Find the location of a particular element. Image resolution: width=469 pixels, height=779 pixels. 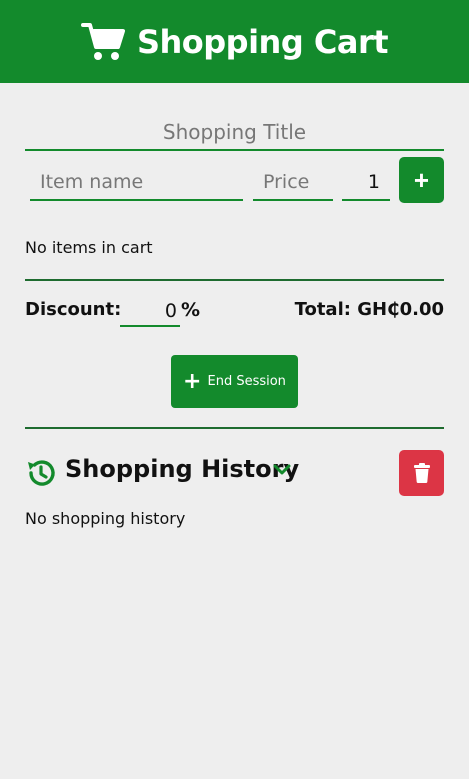

percent-sign: % is located at coordinates (191, 310).